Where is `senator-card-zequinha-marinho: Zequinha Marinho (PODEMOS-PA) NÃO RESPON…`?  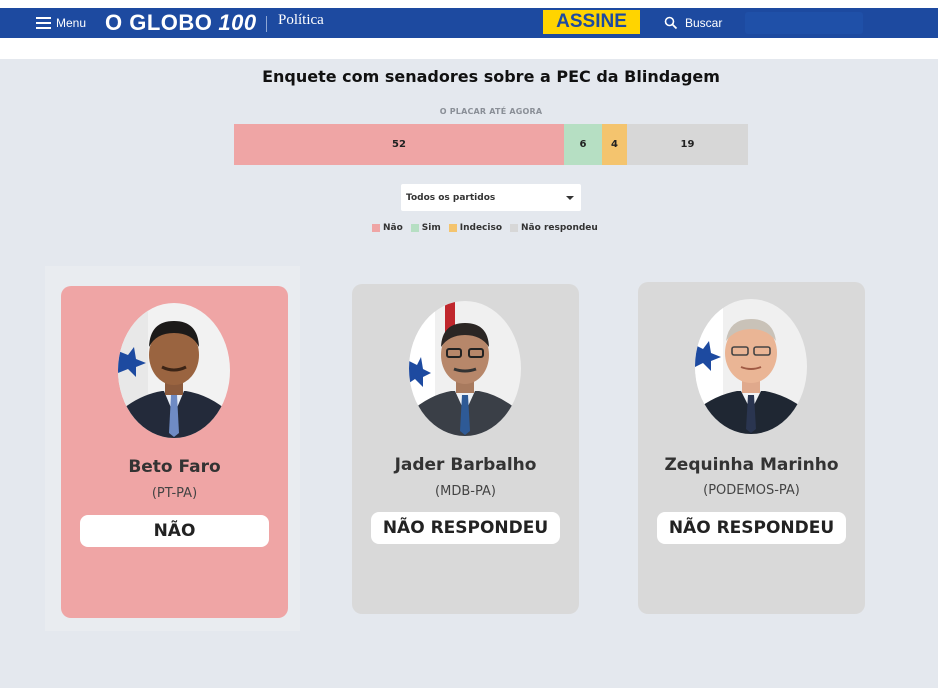 senator-card-zequinha-marinho: Zequinha Marinho (PODEMOS-PA) NÃO RESPON… is located at coordinates (751, 448).